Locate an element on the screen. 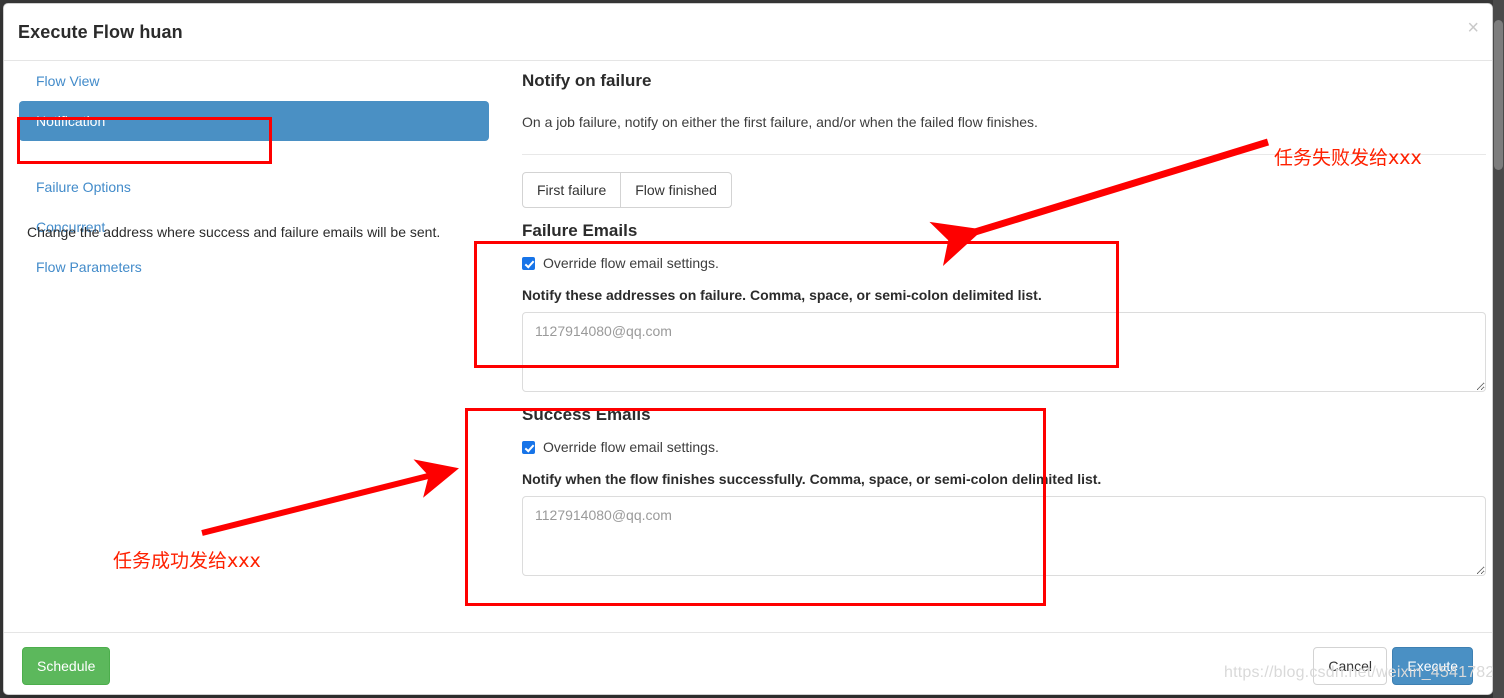  failure-override-row: Override flow email settings. is located at coordinates (1002, 263).